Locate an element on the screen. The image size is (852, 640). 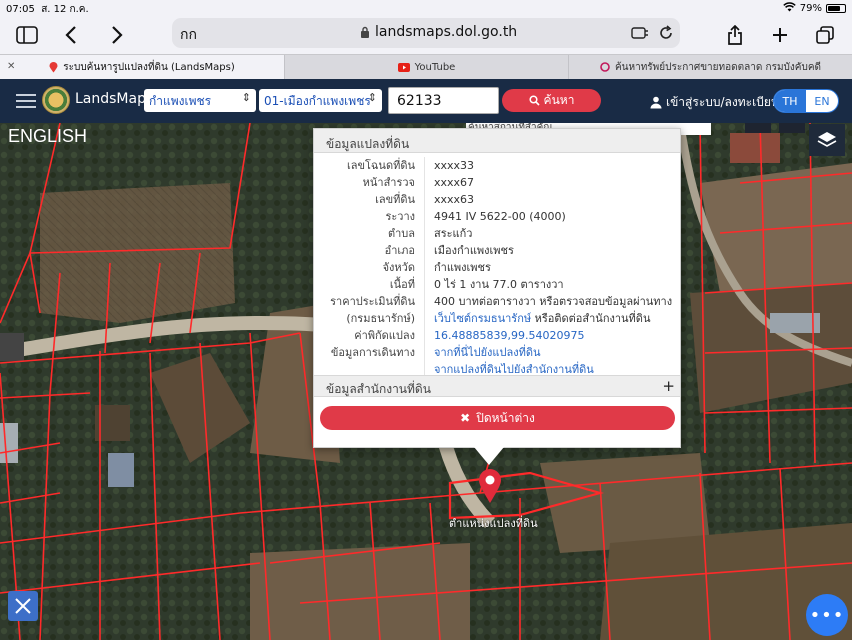
pencil-ruler-icon is located at coordinates (23, 606).